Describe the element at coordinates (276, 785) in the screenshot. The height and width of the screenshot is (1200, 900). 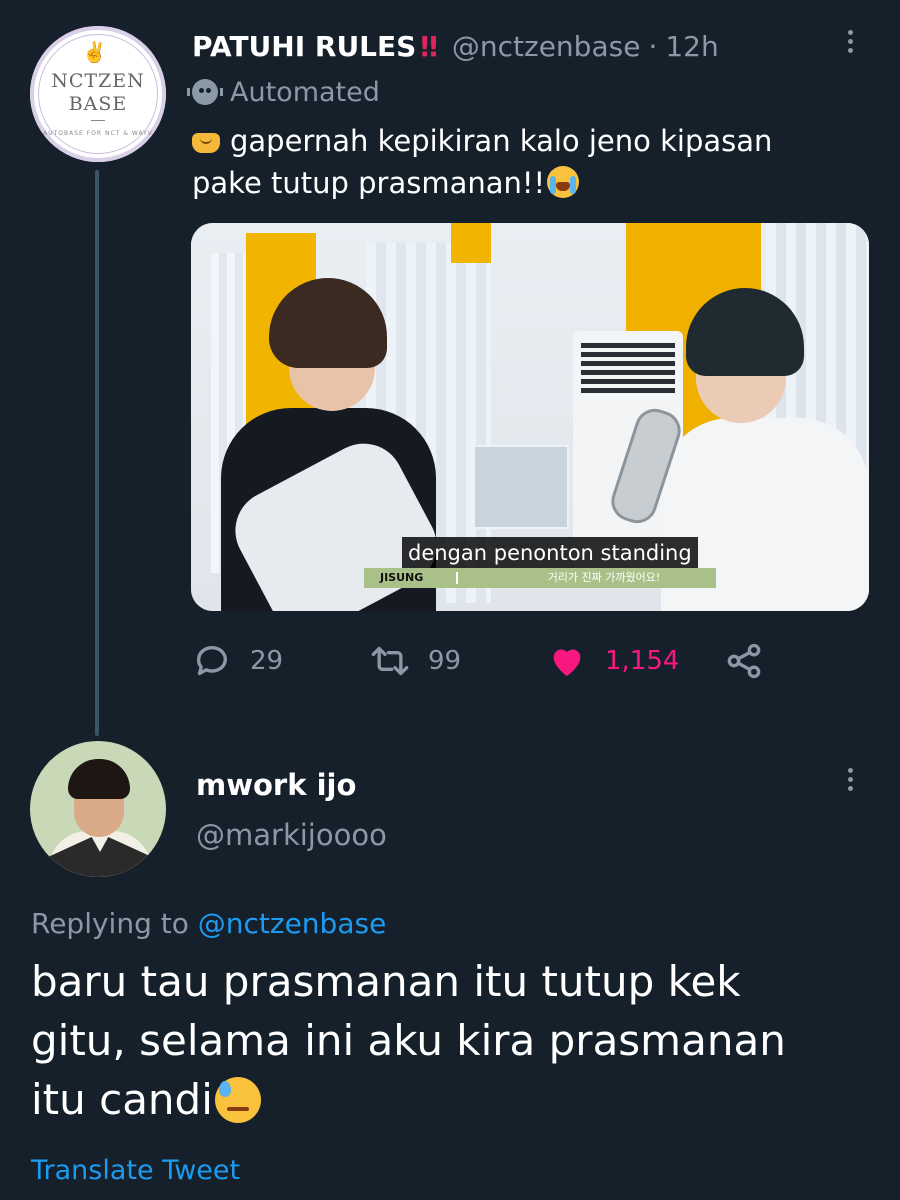
I see `display-name: mwork ijo` at that location.